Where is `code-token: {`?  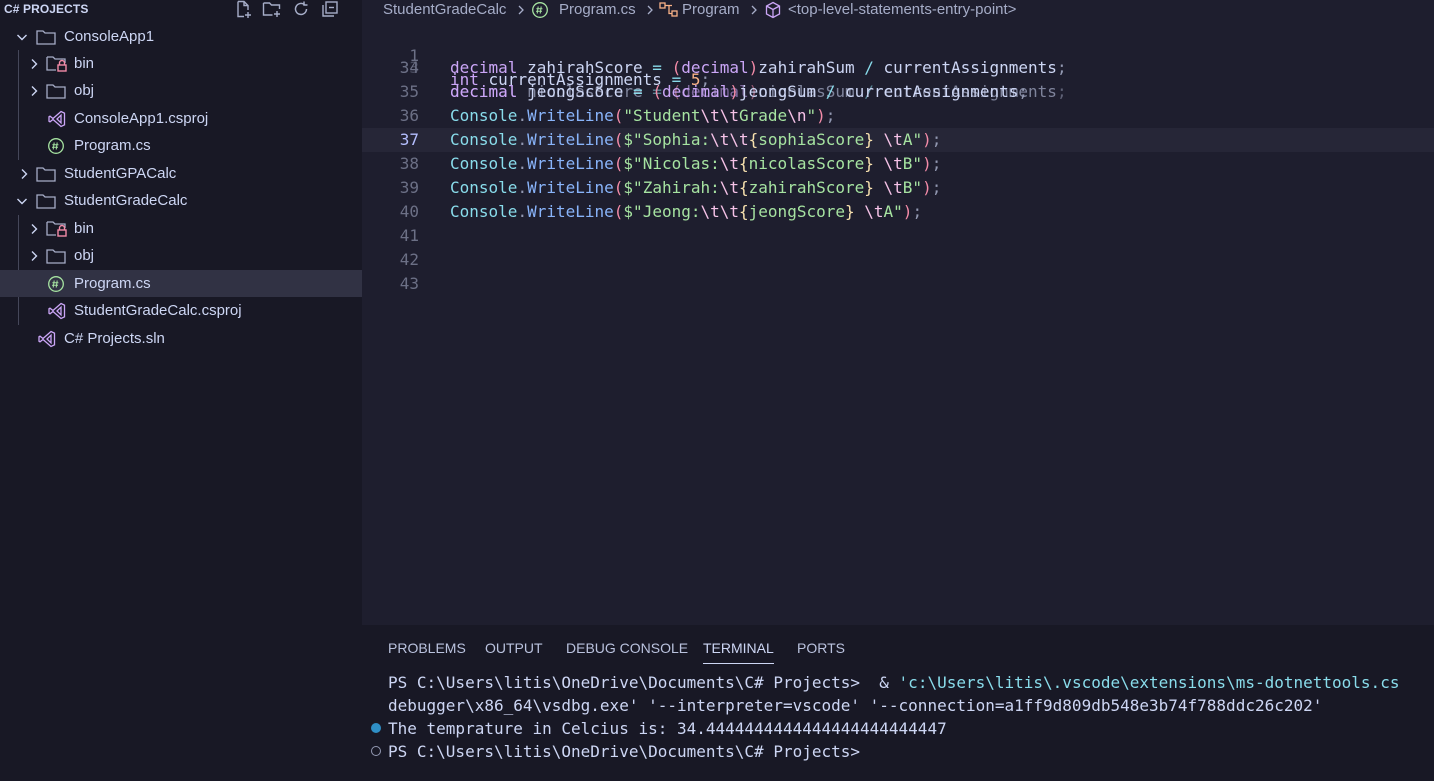
code-token: { is located at coordinates (744, 163).